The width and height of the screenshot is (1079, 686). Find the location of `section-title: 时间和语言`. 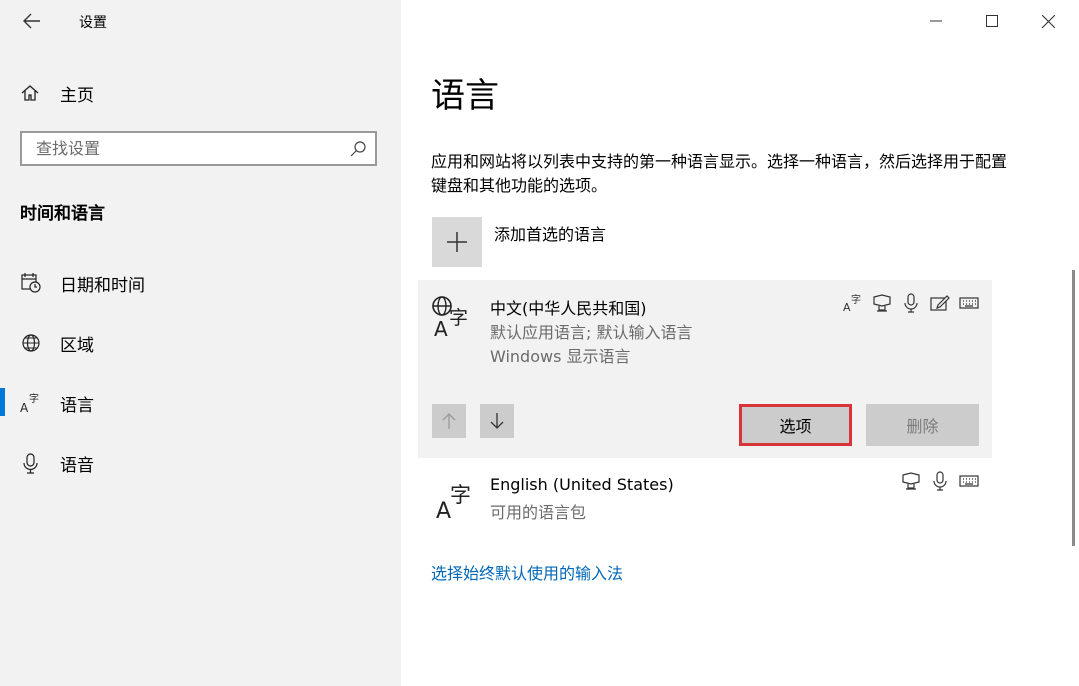

section-title: 时间和语言 is located at coordinates (62, 214).